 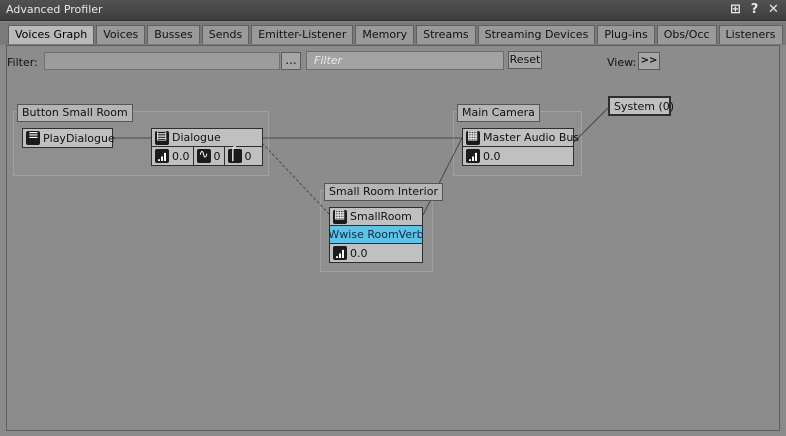 What do you see at coordinates (498, 113) in the screenshot?
I see `group-label-main-camera: Main Camera` at bounding box center [498, 113].